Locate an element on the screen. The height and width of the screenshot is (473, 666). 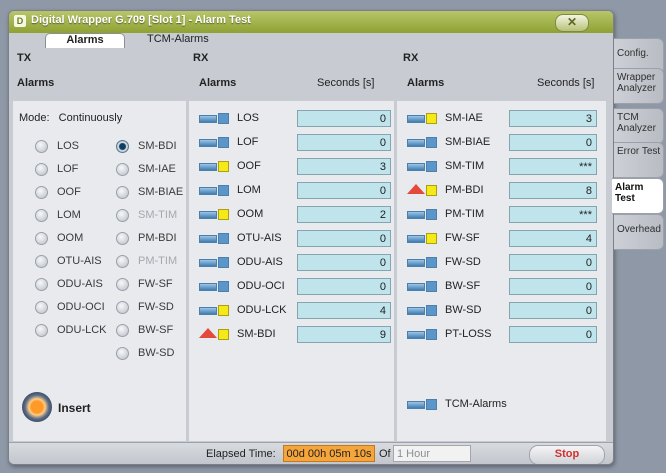
rx2-panel-header: RX Alarms Seconds [s] is located at coordinates (501, 75).